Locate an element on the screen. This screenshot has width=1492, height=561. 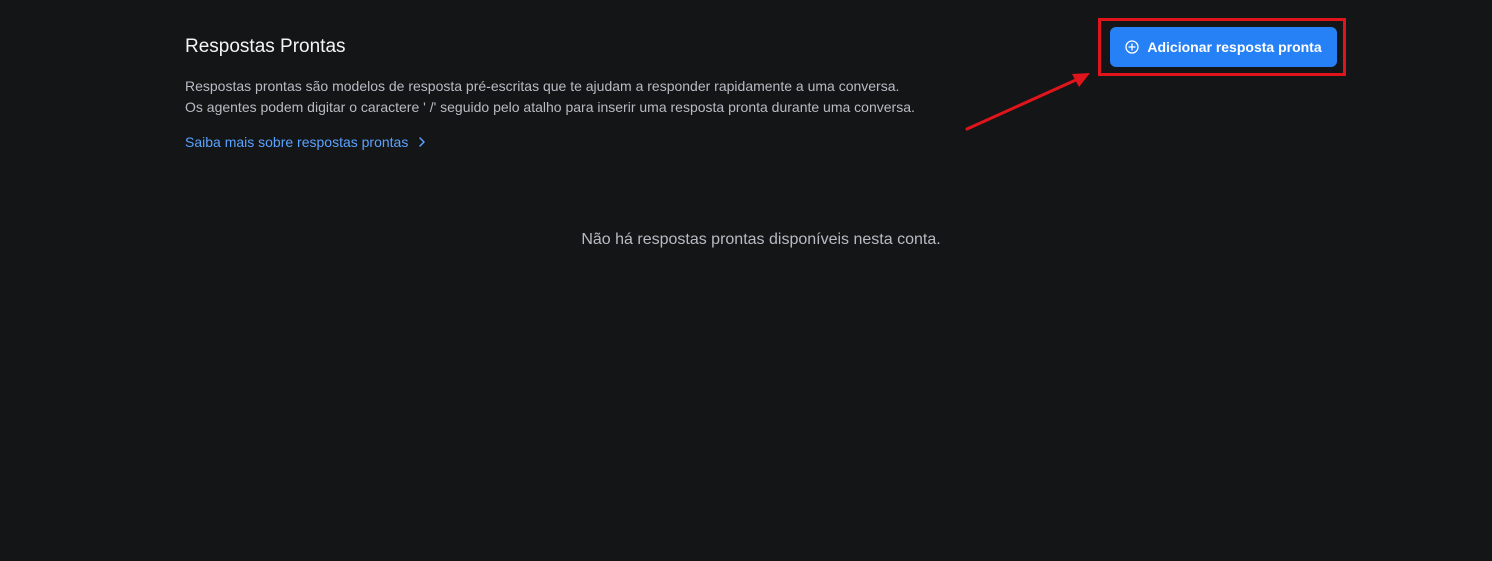
learn-more-link: Saiba mais sobre respostas prontas is located at coordinates (306, 142).